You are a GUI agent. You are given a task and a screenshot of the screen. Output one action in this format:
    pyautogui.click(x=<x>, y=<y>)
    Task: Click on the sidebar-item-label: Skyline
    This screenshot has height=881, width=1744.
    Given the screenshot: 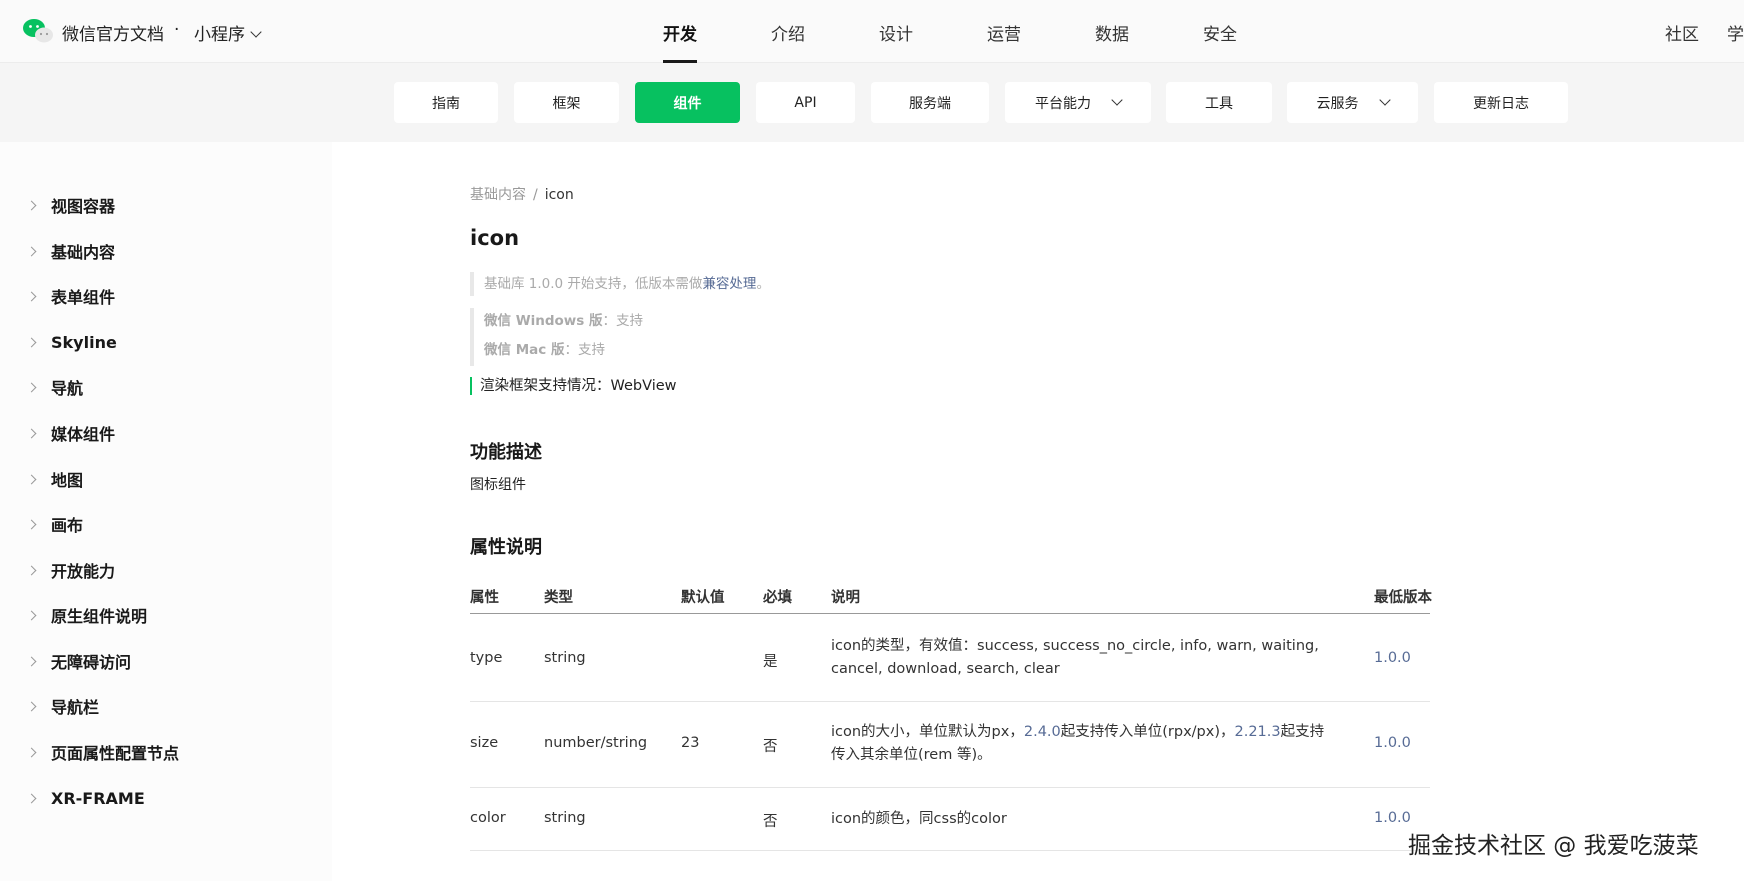 What is the action you would take?
    pyautogui.click(x=84, y=342)
    